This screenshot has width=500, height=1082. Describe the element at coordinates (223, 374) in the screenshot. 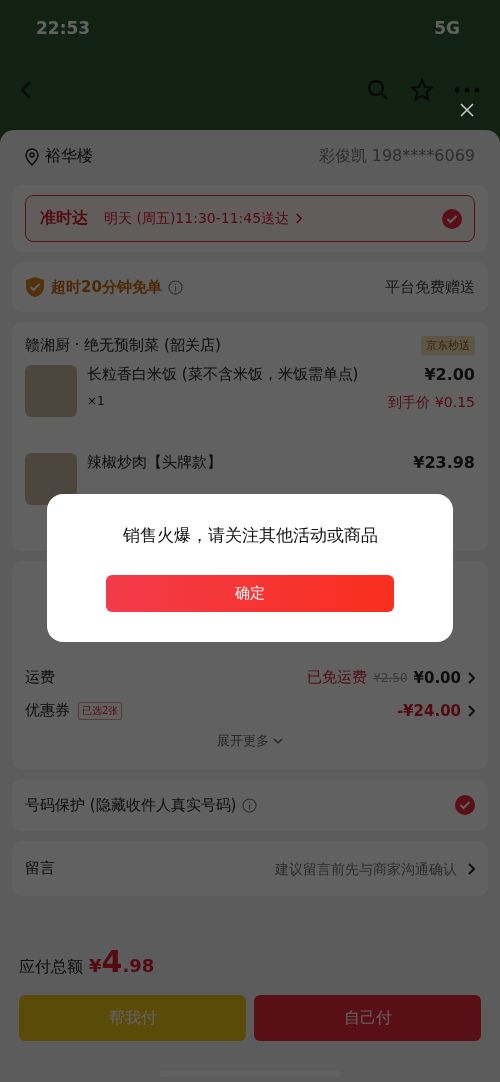

I see `item-name: 长粒香白米饭 (菜不含米饭，米饭需单点)` at that location.